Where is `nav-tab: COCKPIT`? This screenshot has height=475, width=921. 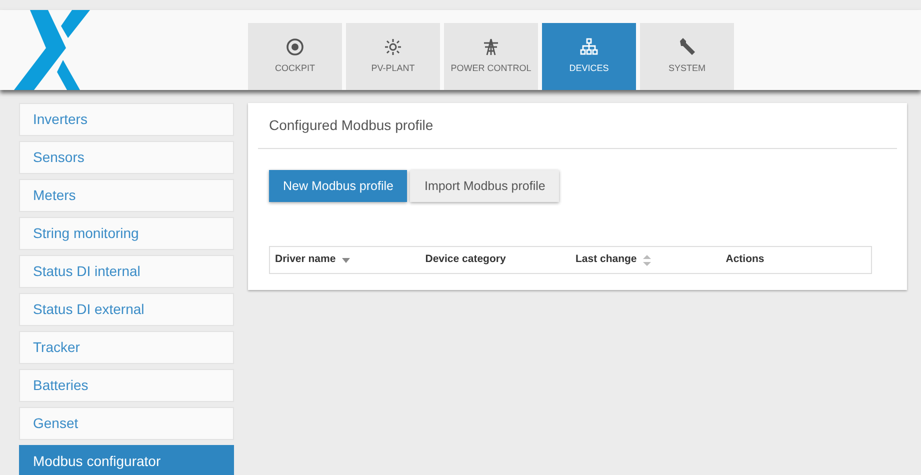 nav-tab: COCKPIT is located at coordinates (295, 56).